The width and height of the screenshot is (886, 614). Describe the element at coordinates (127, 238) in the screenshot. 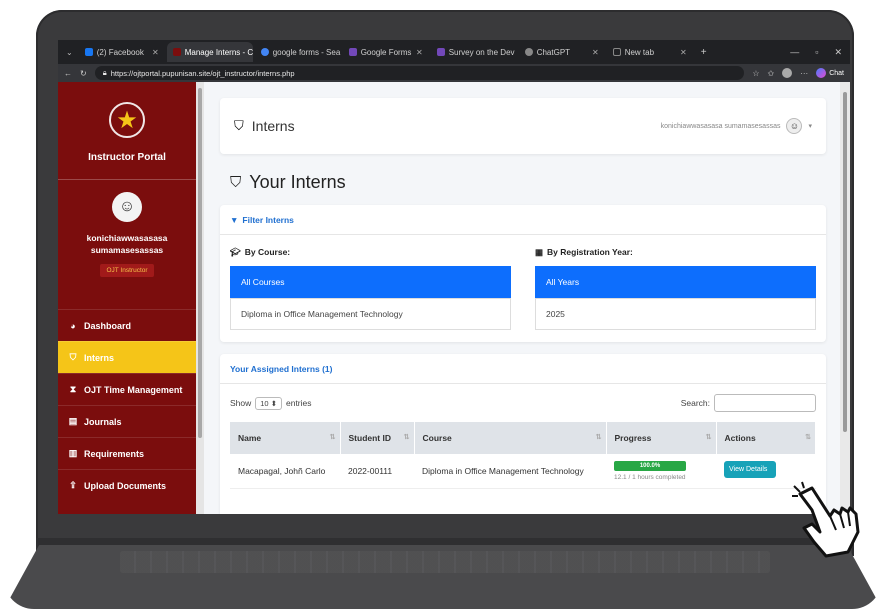

I see `user-name-line-1: konichiawwasasasa` at that location.